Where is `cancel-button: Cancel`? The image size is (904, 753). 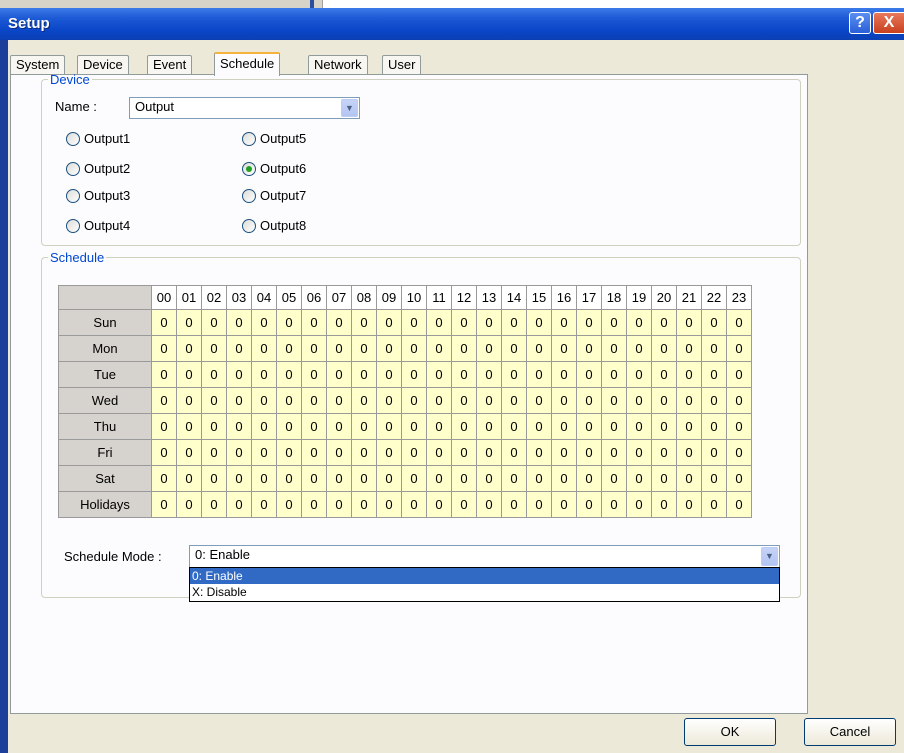
cancel-button: Cancel is located at coordinates (850, 732).